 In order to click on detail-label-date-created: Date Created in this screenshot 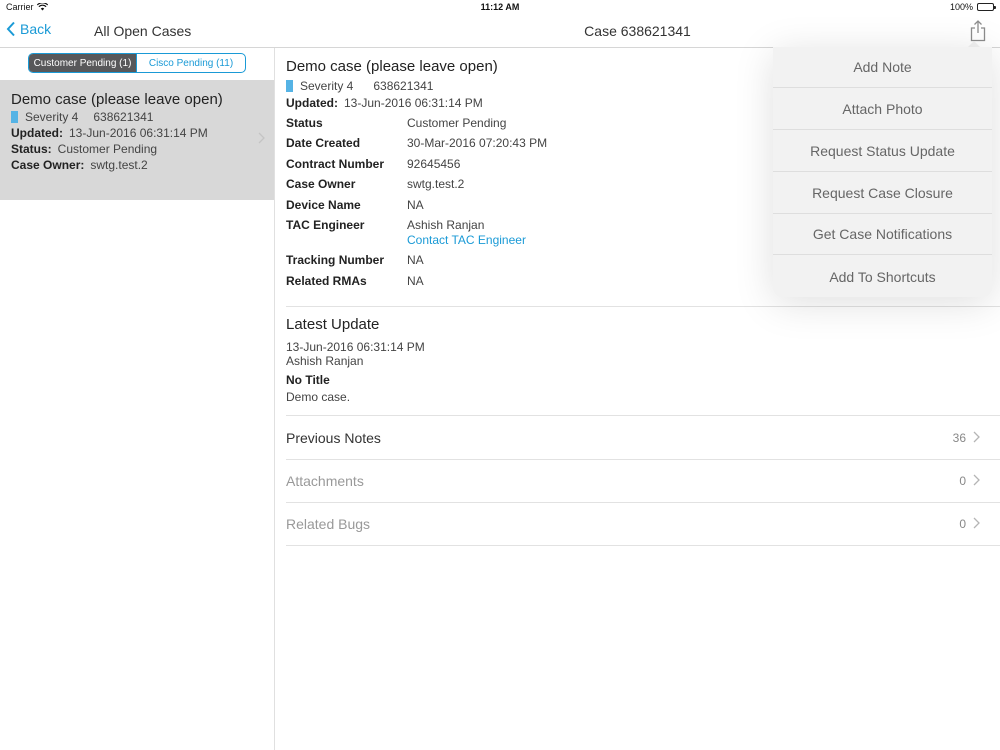, I will do `click(323, 143)`.